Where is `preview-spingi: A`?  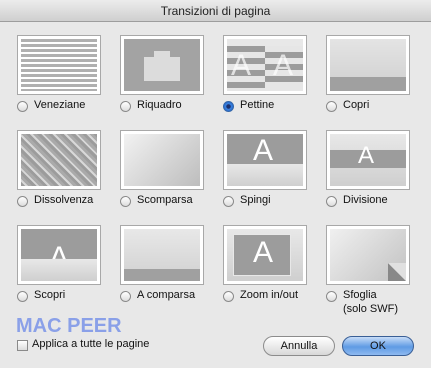
preview-spingi: A is located at coordinates (265, 160).